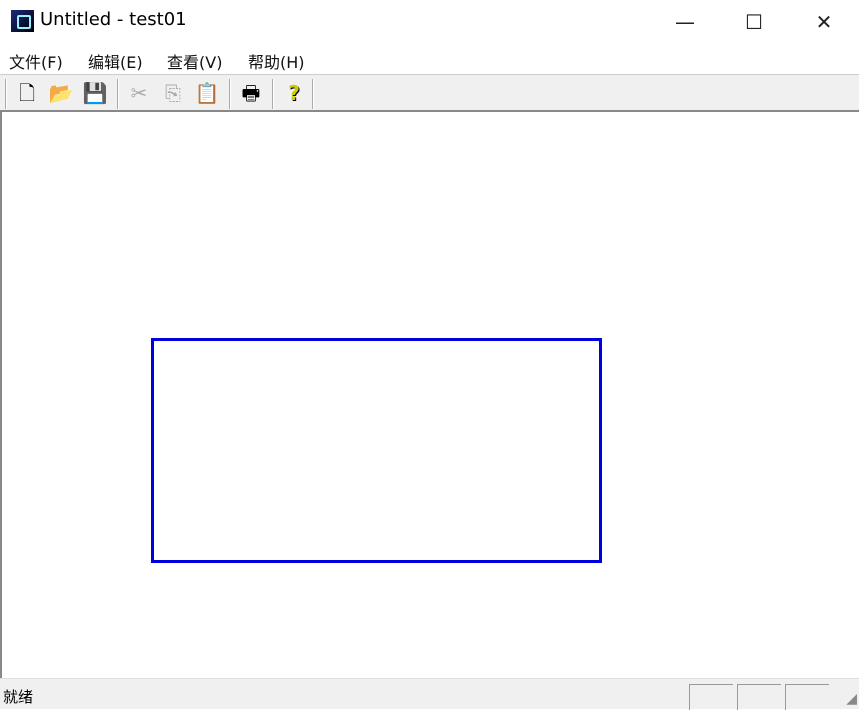 The height and width of the screenshot is (710, 859). Describe the element at coordinates (36, 61) in the screenshot. I see `menu-file: 文件(F)` at that location.